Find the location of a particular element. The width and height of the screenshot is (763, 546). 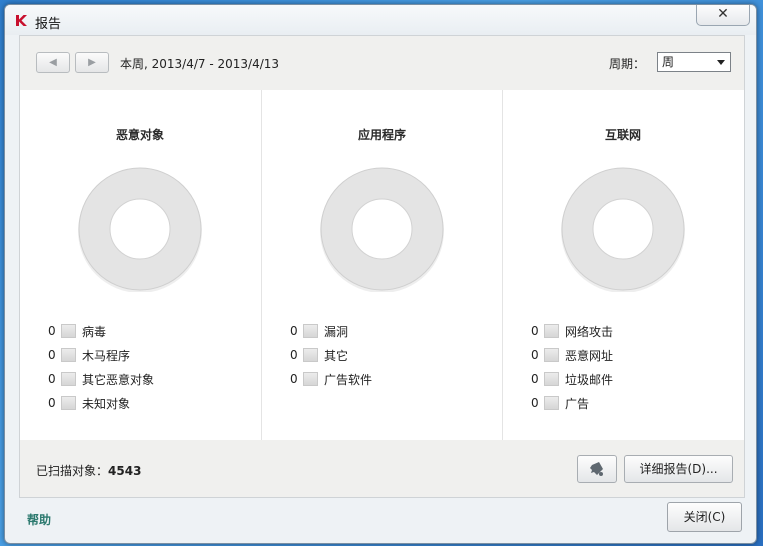

title-bar: 报告 ✕ is located at coordinates (380, 20).